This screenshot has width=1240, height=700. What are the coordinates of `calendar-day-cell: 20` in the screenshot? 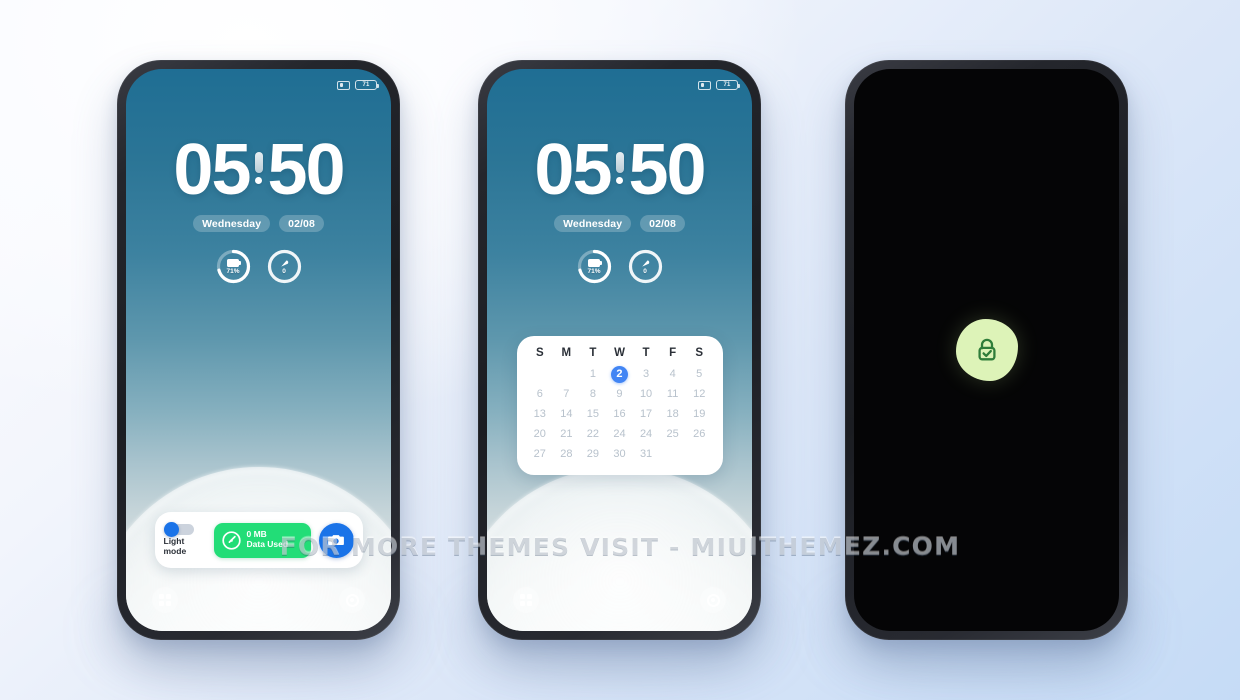 It's located at (540, 434).